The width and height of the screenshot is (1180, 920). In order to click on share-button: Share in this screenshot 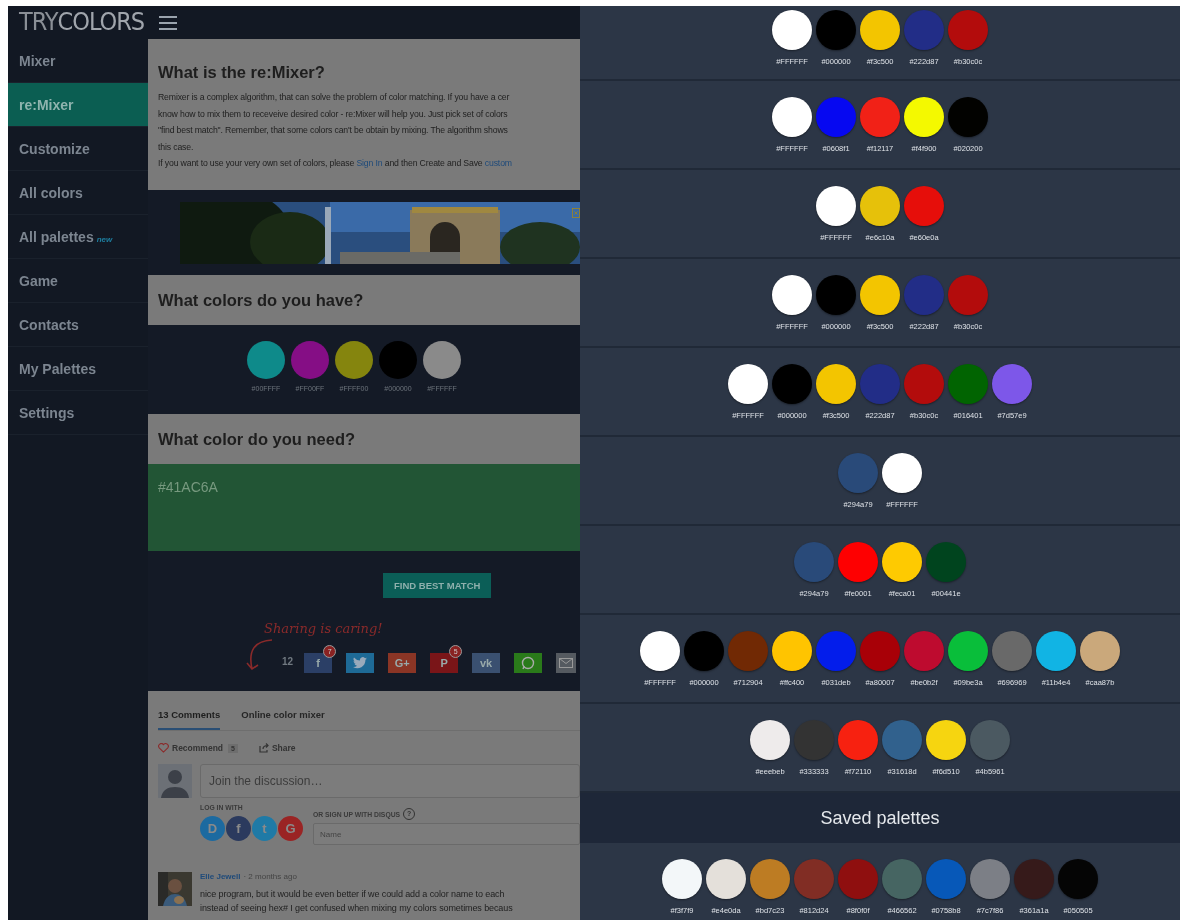, I will do `click(277, 748)`.